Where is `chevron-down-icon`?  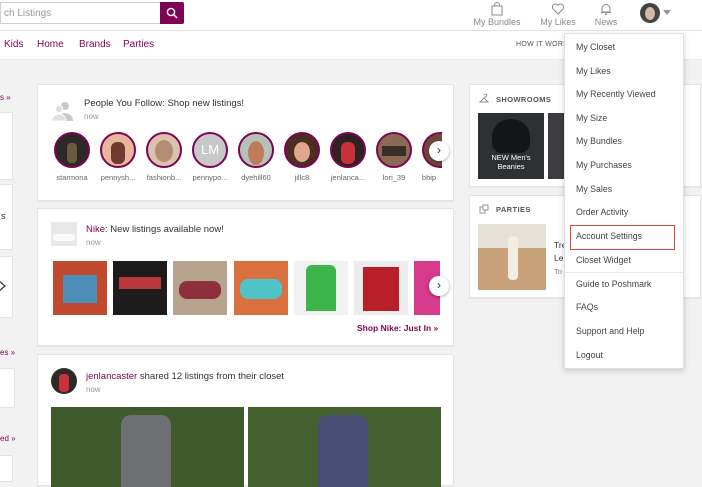
chevron-down-icon is located at coordinates (667, 13).